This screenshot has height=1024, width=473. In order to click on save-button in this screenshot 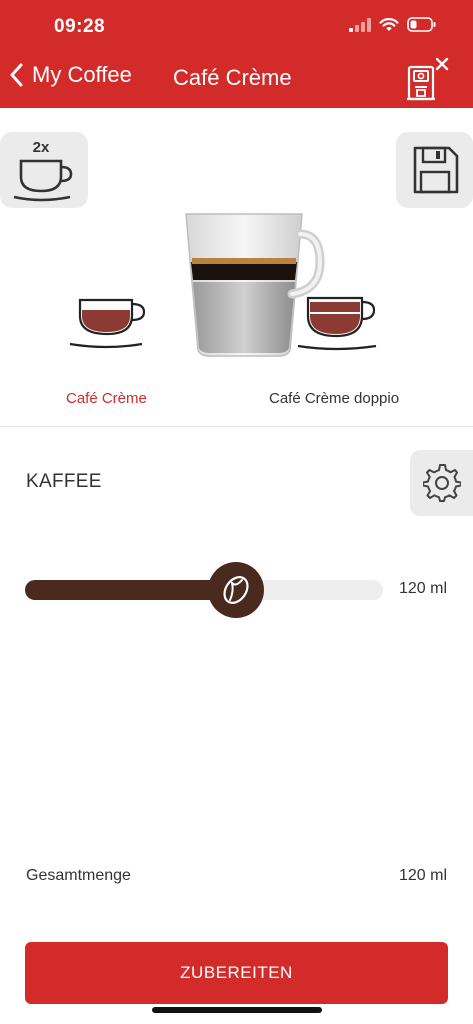, I will do `click(434, 170)`.